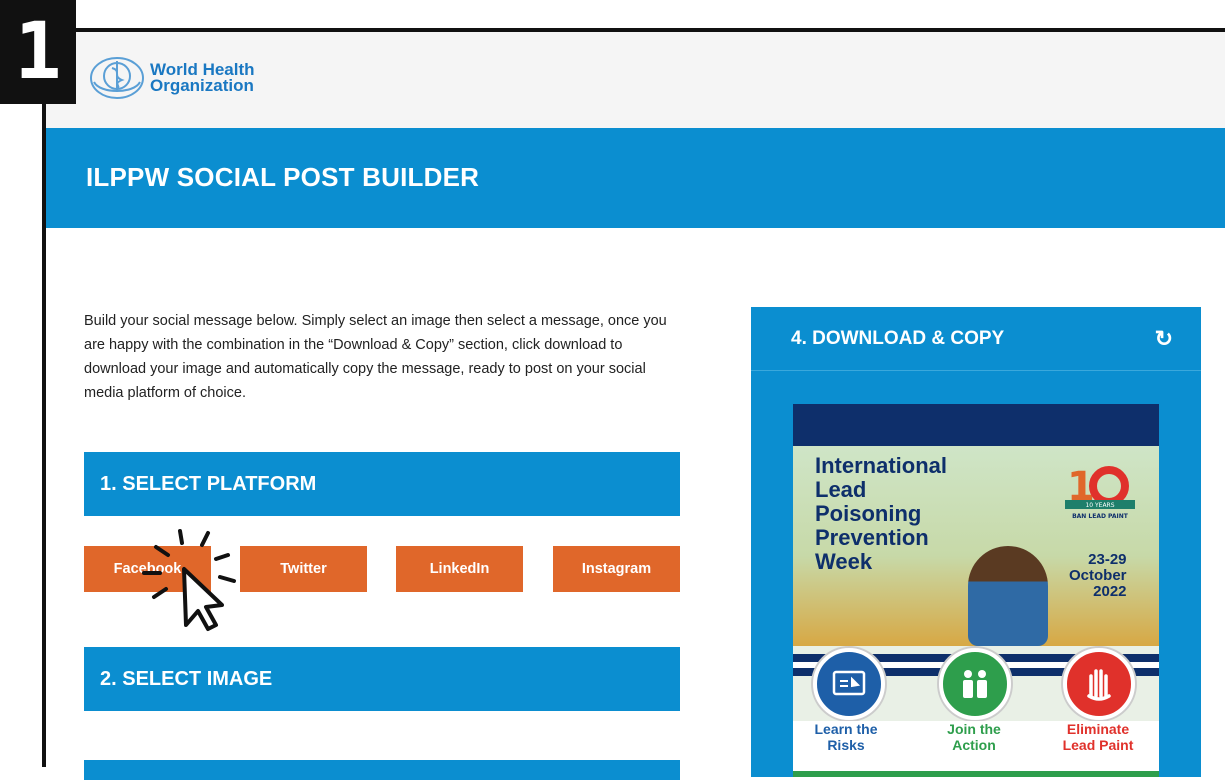 Image resolution: width=1225 pixels, height=780 pixels. Describe the element at coordinates (303, 569) in the screenshot. I see `platform-button-twitter: Twitter` at that location.